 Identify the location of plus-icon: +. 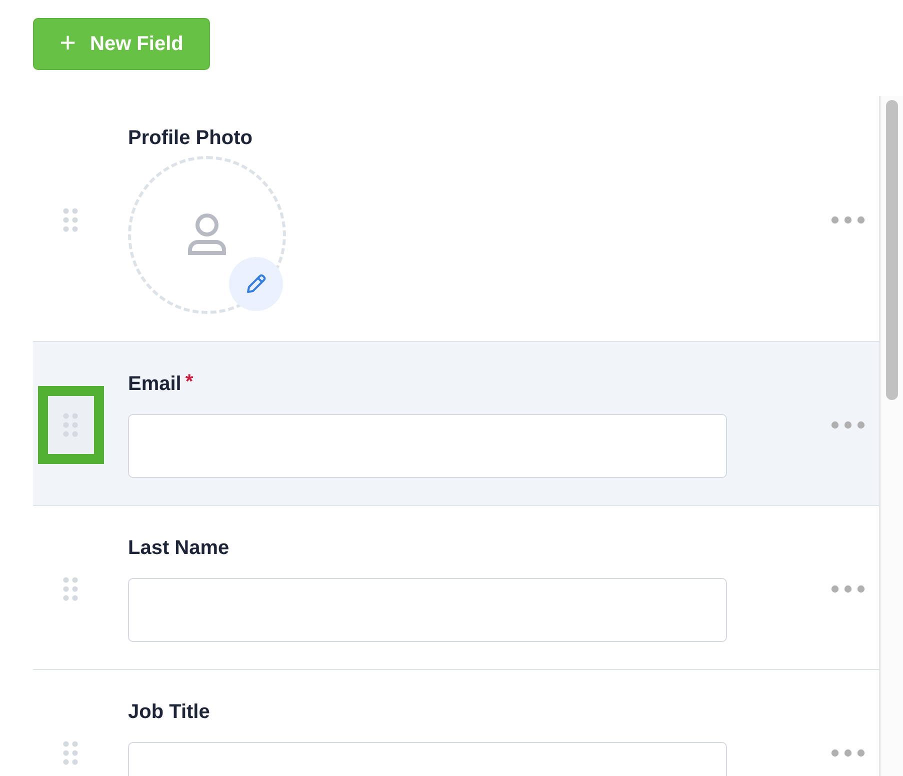
(68, 42).